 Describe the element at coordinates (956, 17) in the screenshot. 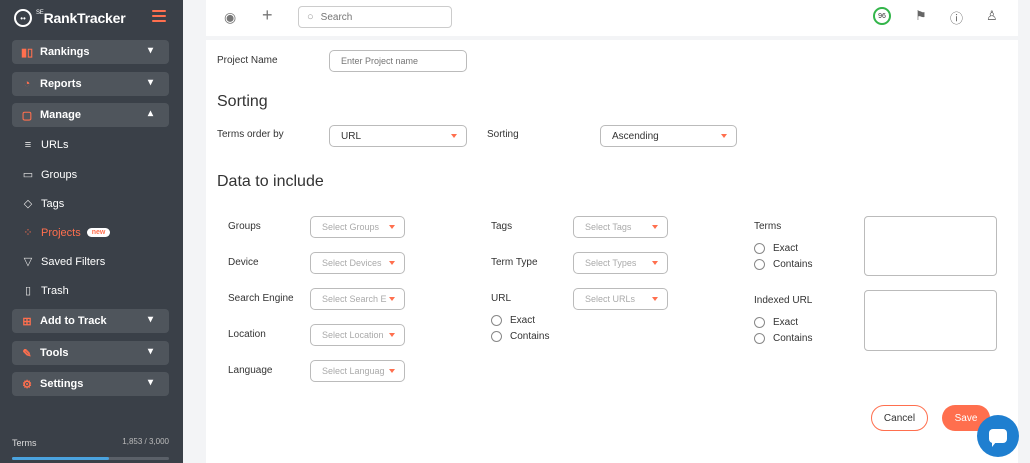

I see `help-icon: ⓘ` at that location.